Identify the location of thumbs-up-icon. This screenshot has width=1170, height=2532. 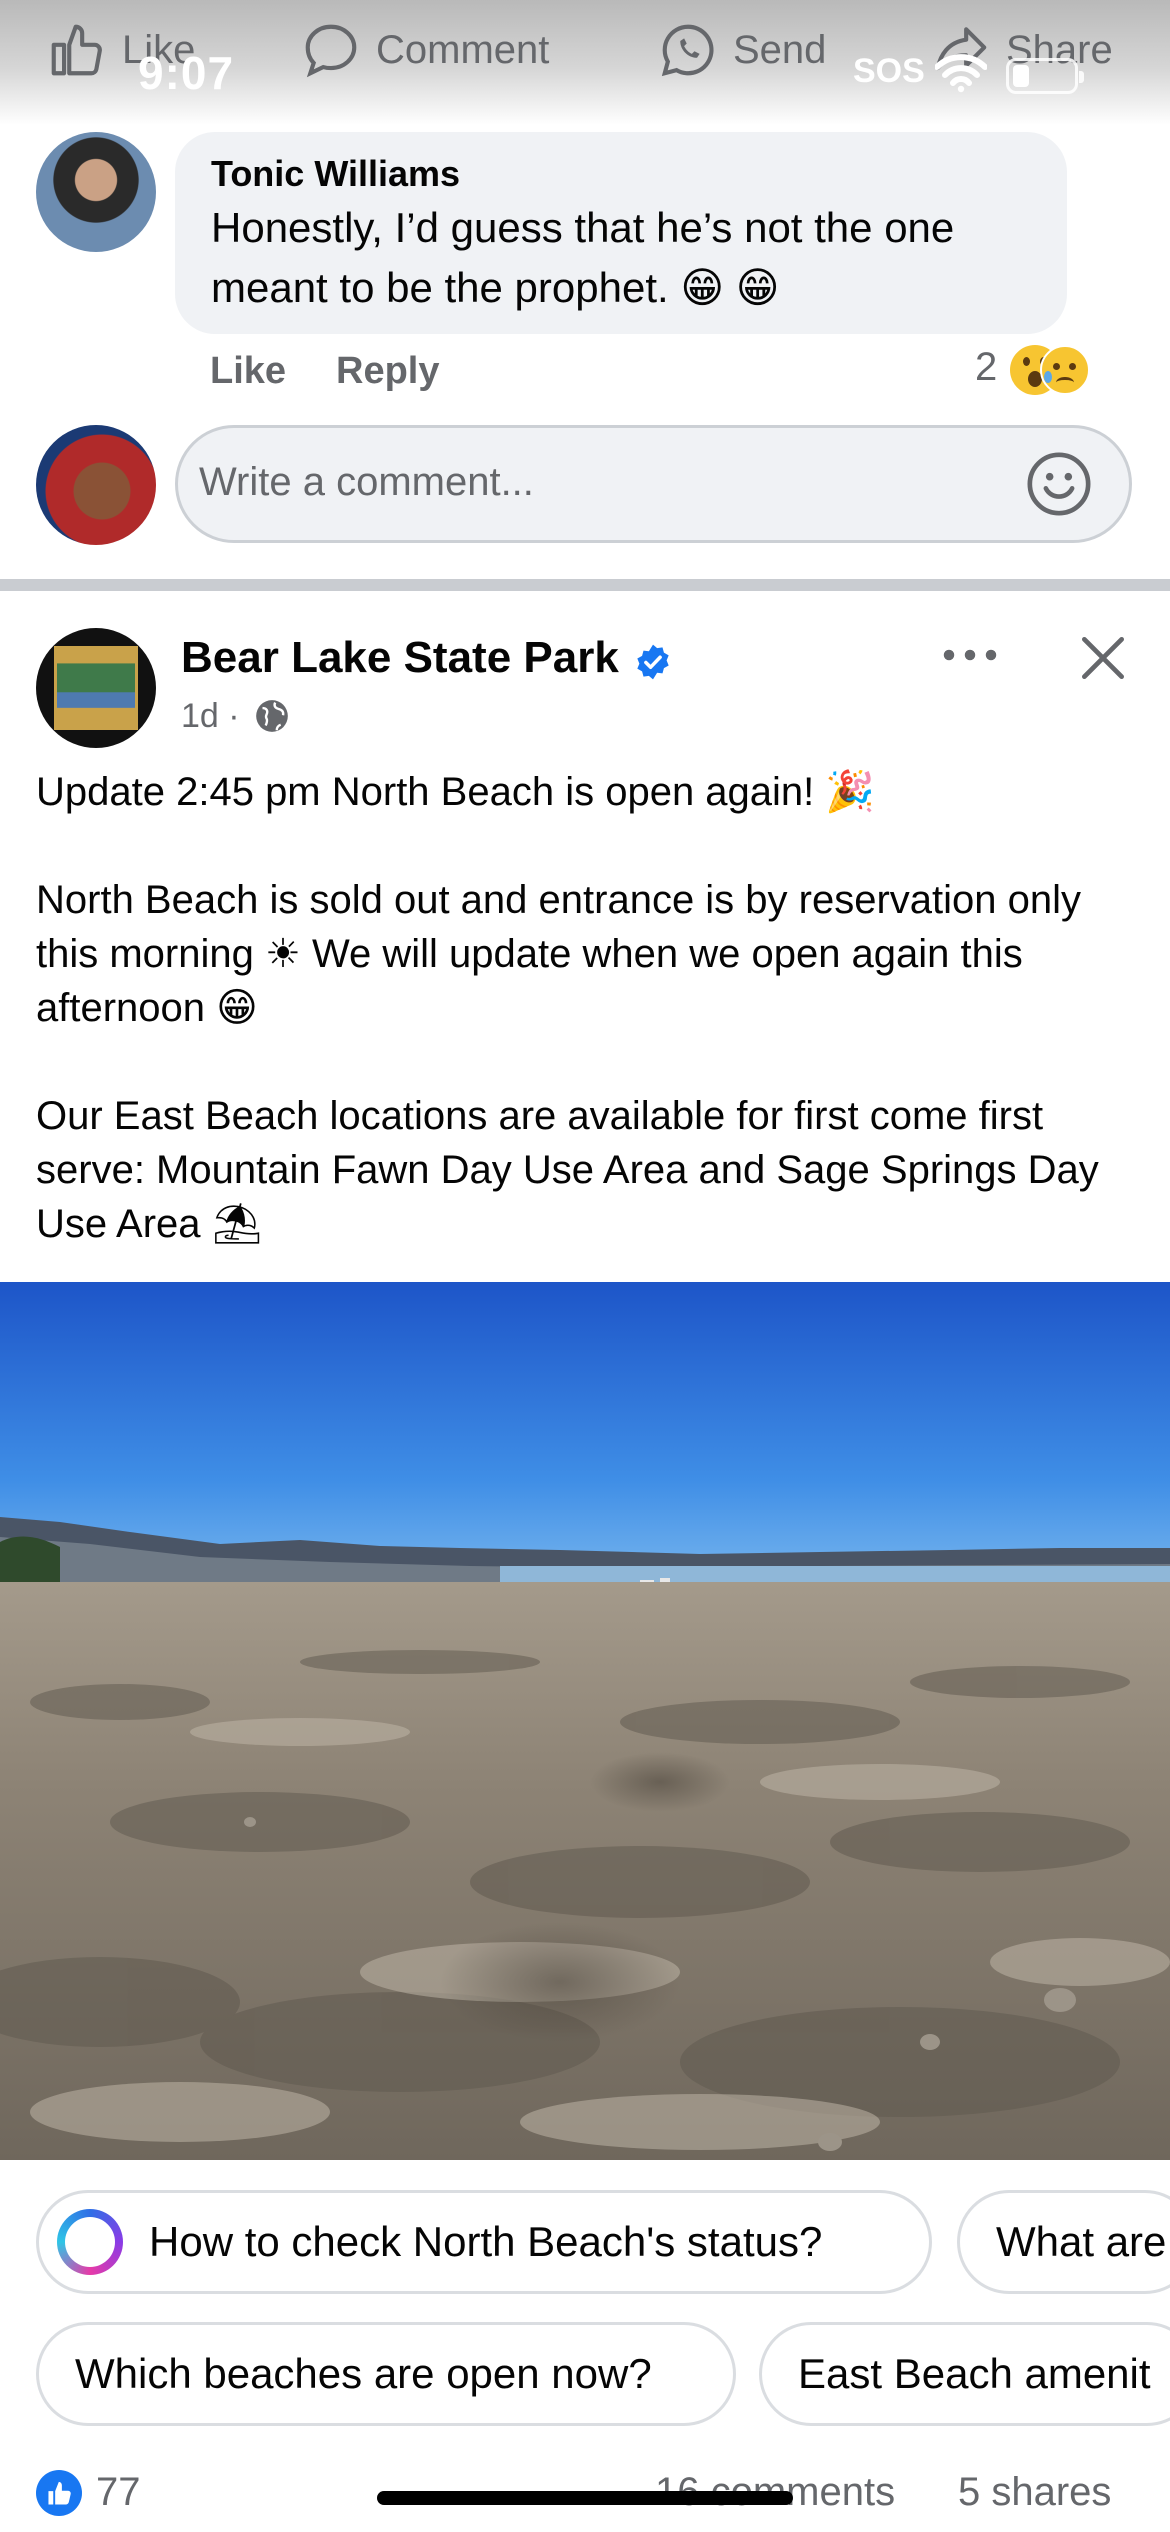
(76, 50).